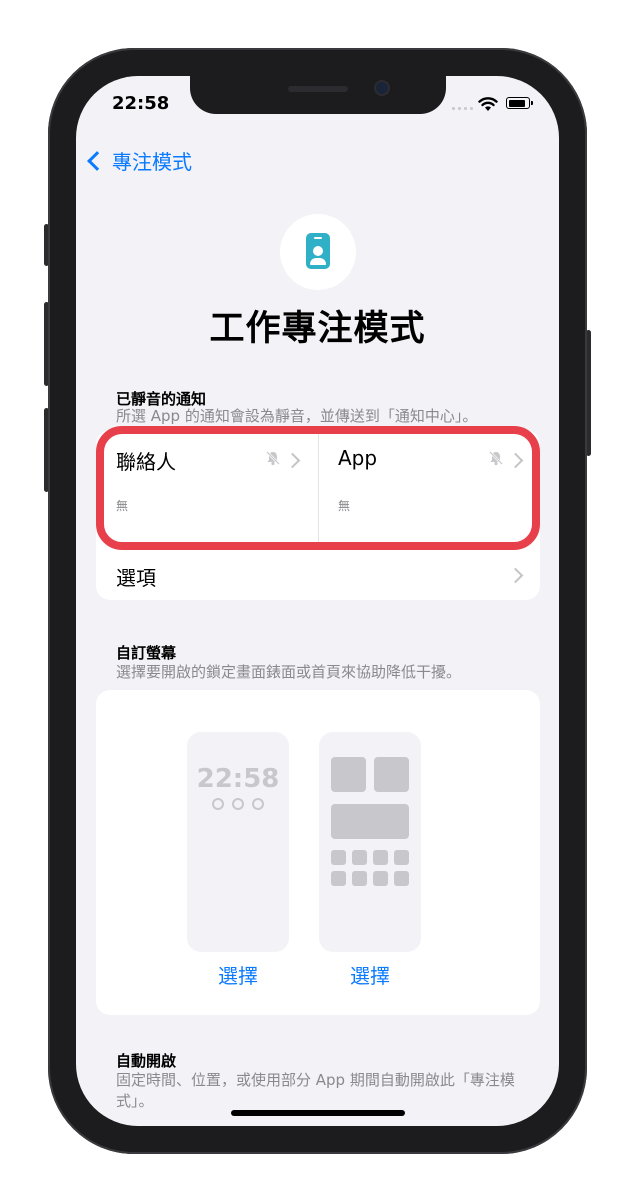  What do you see at coordinates (370, 974) in the screenshot?
I see `choose-home-screen-button: 選擇` at bounding box center [370, 974].